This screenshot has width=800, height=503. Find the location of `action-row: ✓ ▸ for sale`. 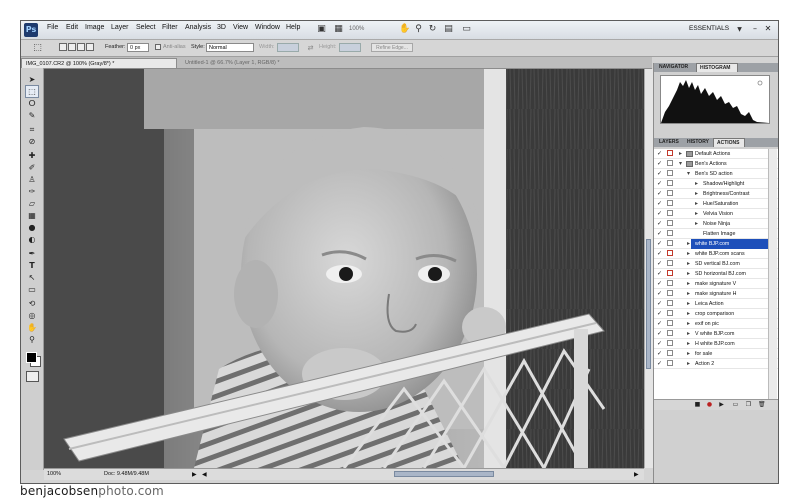

action-row: ✓ ▸ for sale is located at coordinates (716, 354).